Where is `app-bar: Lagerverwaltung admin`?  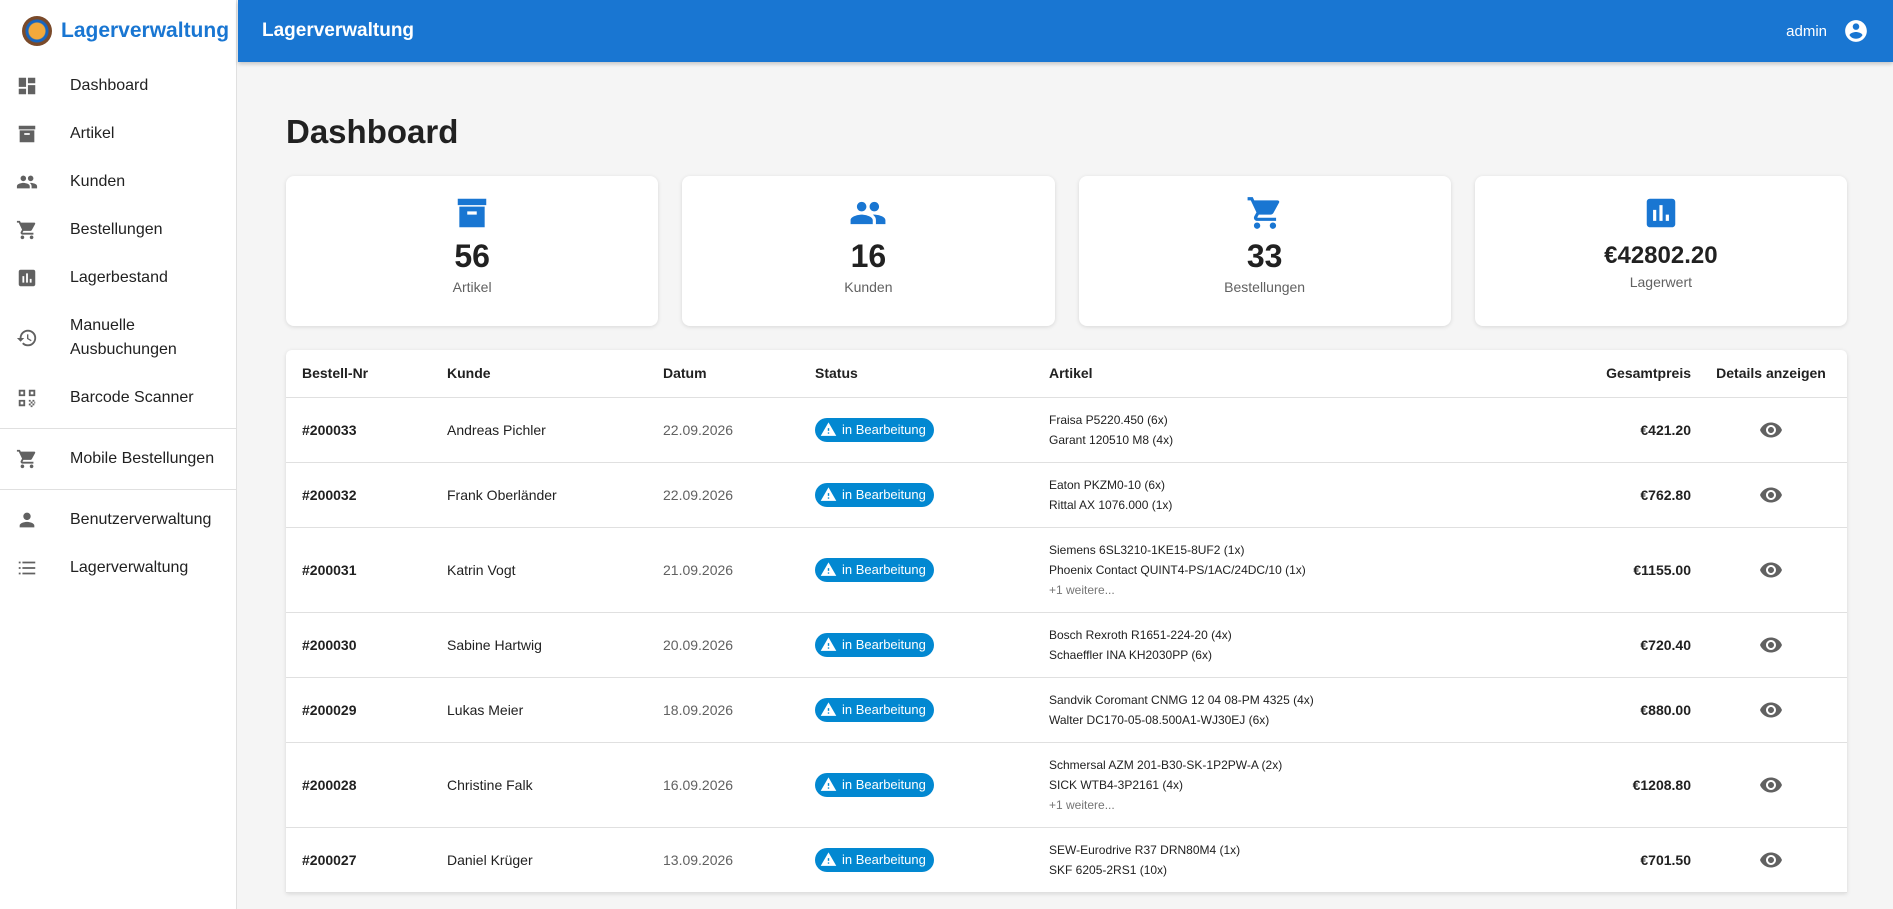
app-bar: Lagerverwaltung admin is located at coordinates (1065, 31).